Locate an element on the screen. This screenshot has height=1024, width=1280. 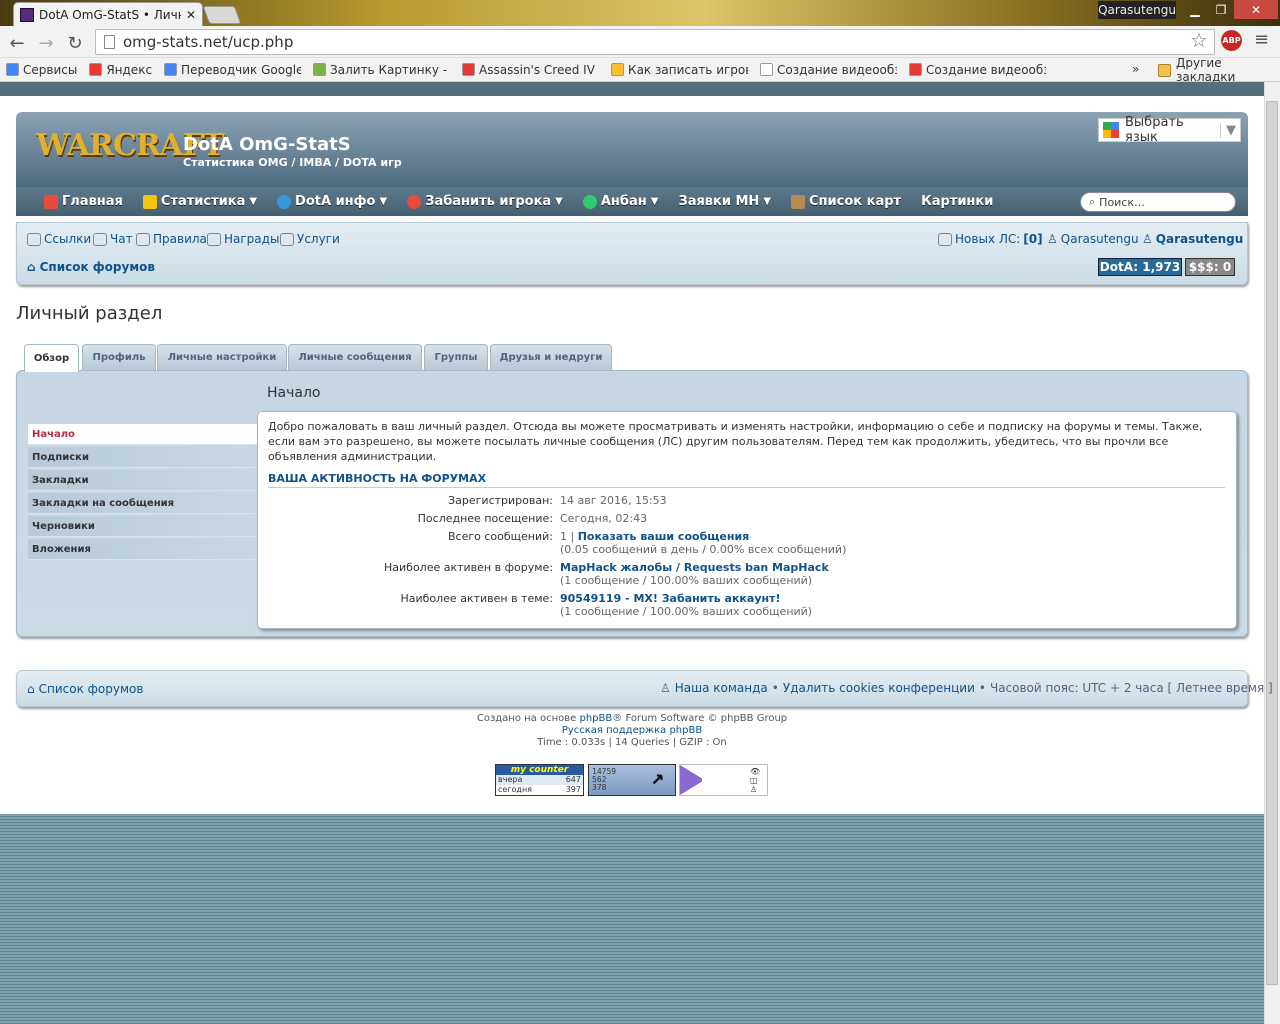
sidebar-item-4: Закладки на сообщения is located at coordinates (143, 503).